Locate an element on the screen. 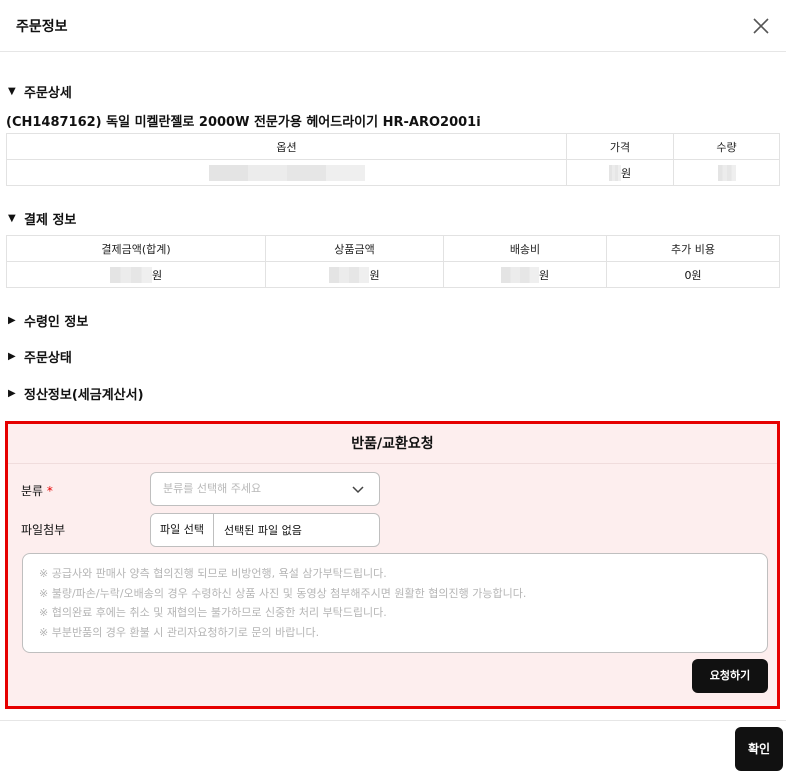 This screenshot has width=786, height=774. file-input: 파일 선택 선택된 파일 없음 is located at coordinates (265, 530).